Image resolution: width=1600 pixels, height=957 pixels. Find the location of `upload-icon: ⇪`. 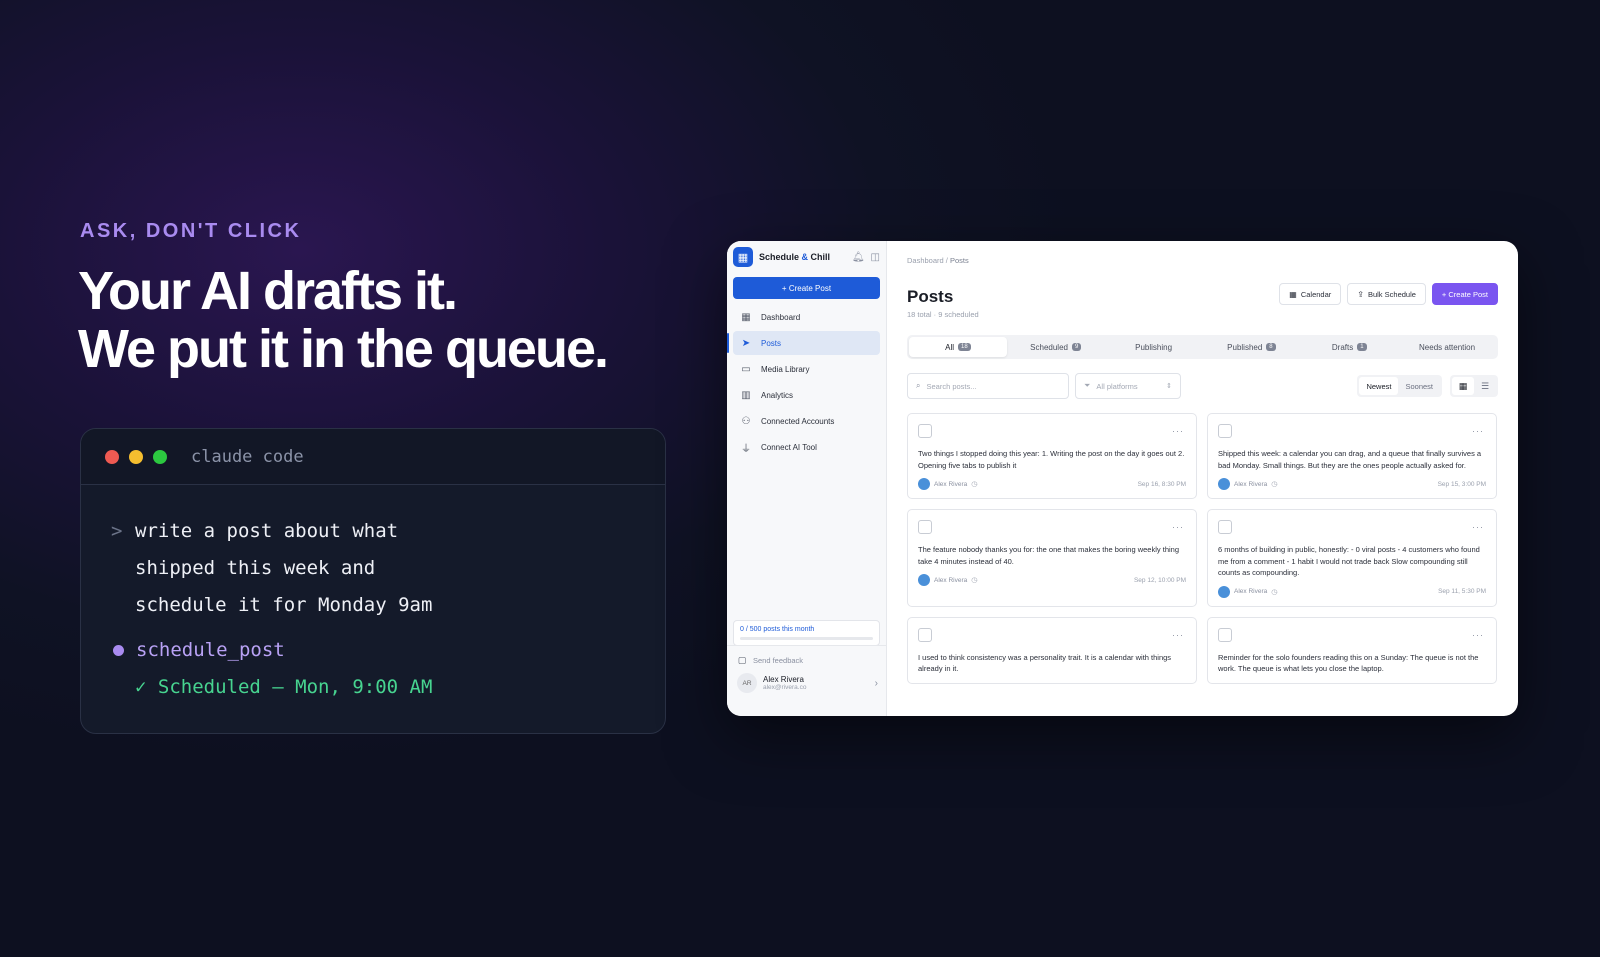

upload-icon: ⇪ is located at coordinates (1360, 294).